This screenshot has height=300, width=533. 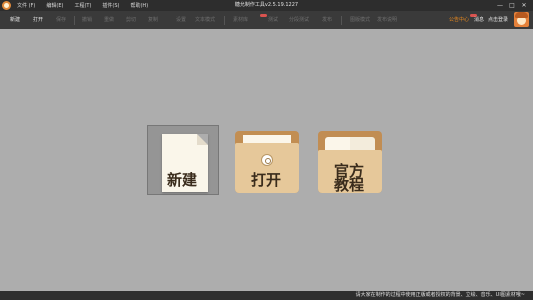 I want to click on new-button: 新建, so click(x=15, y=20).